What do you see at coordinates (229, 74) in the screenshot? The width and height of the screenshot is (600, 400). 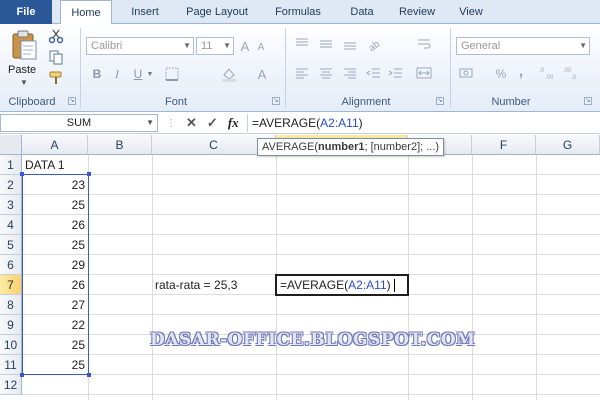 I see `fill-color-icon` at bounding box center [229, 74].